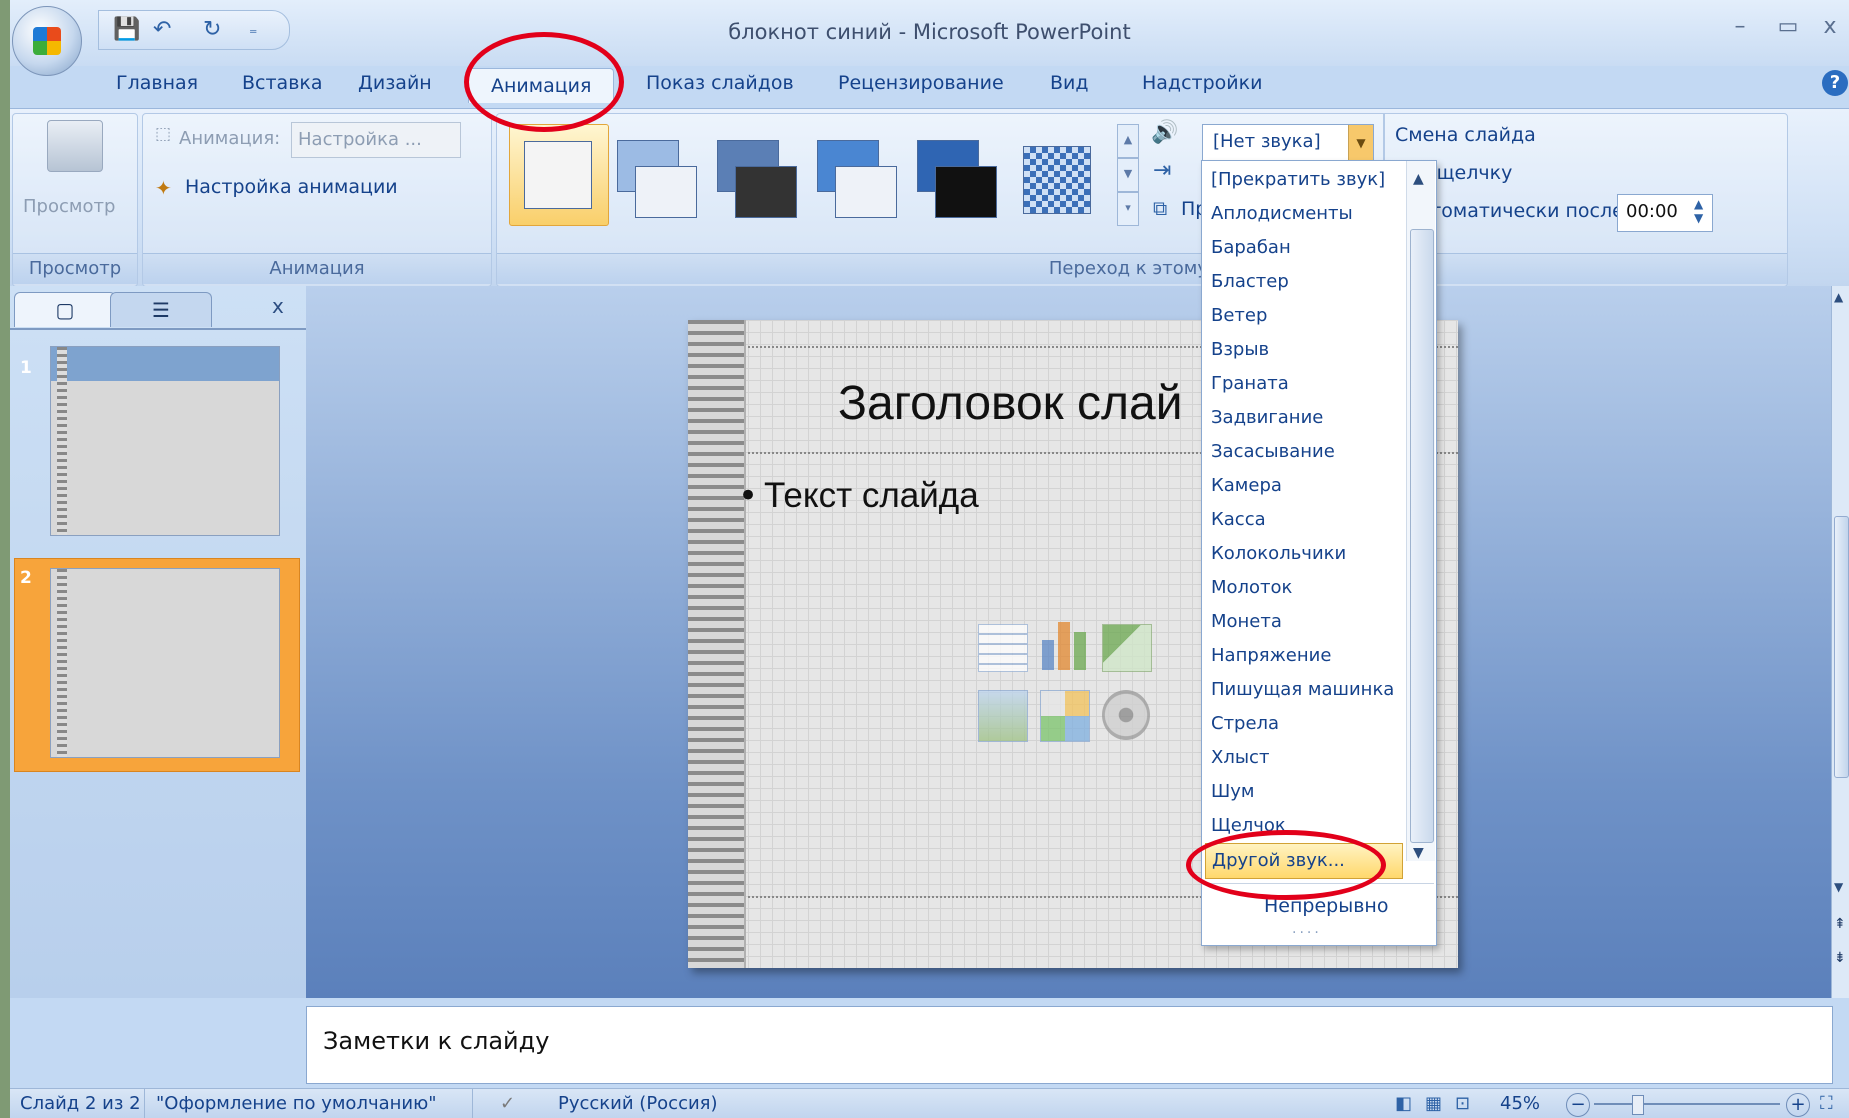  Describe the element at coordinates (1306, 690) in the screenshot. I see `sound-option: Пишущая машинка` at that location.